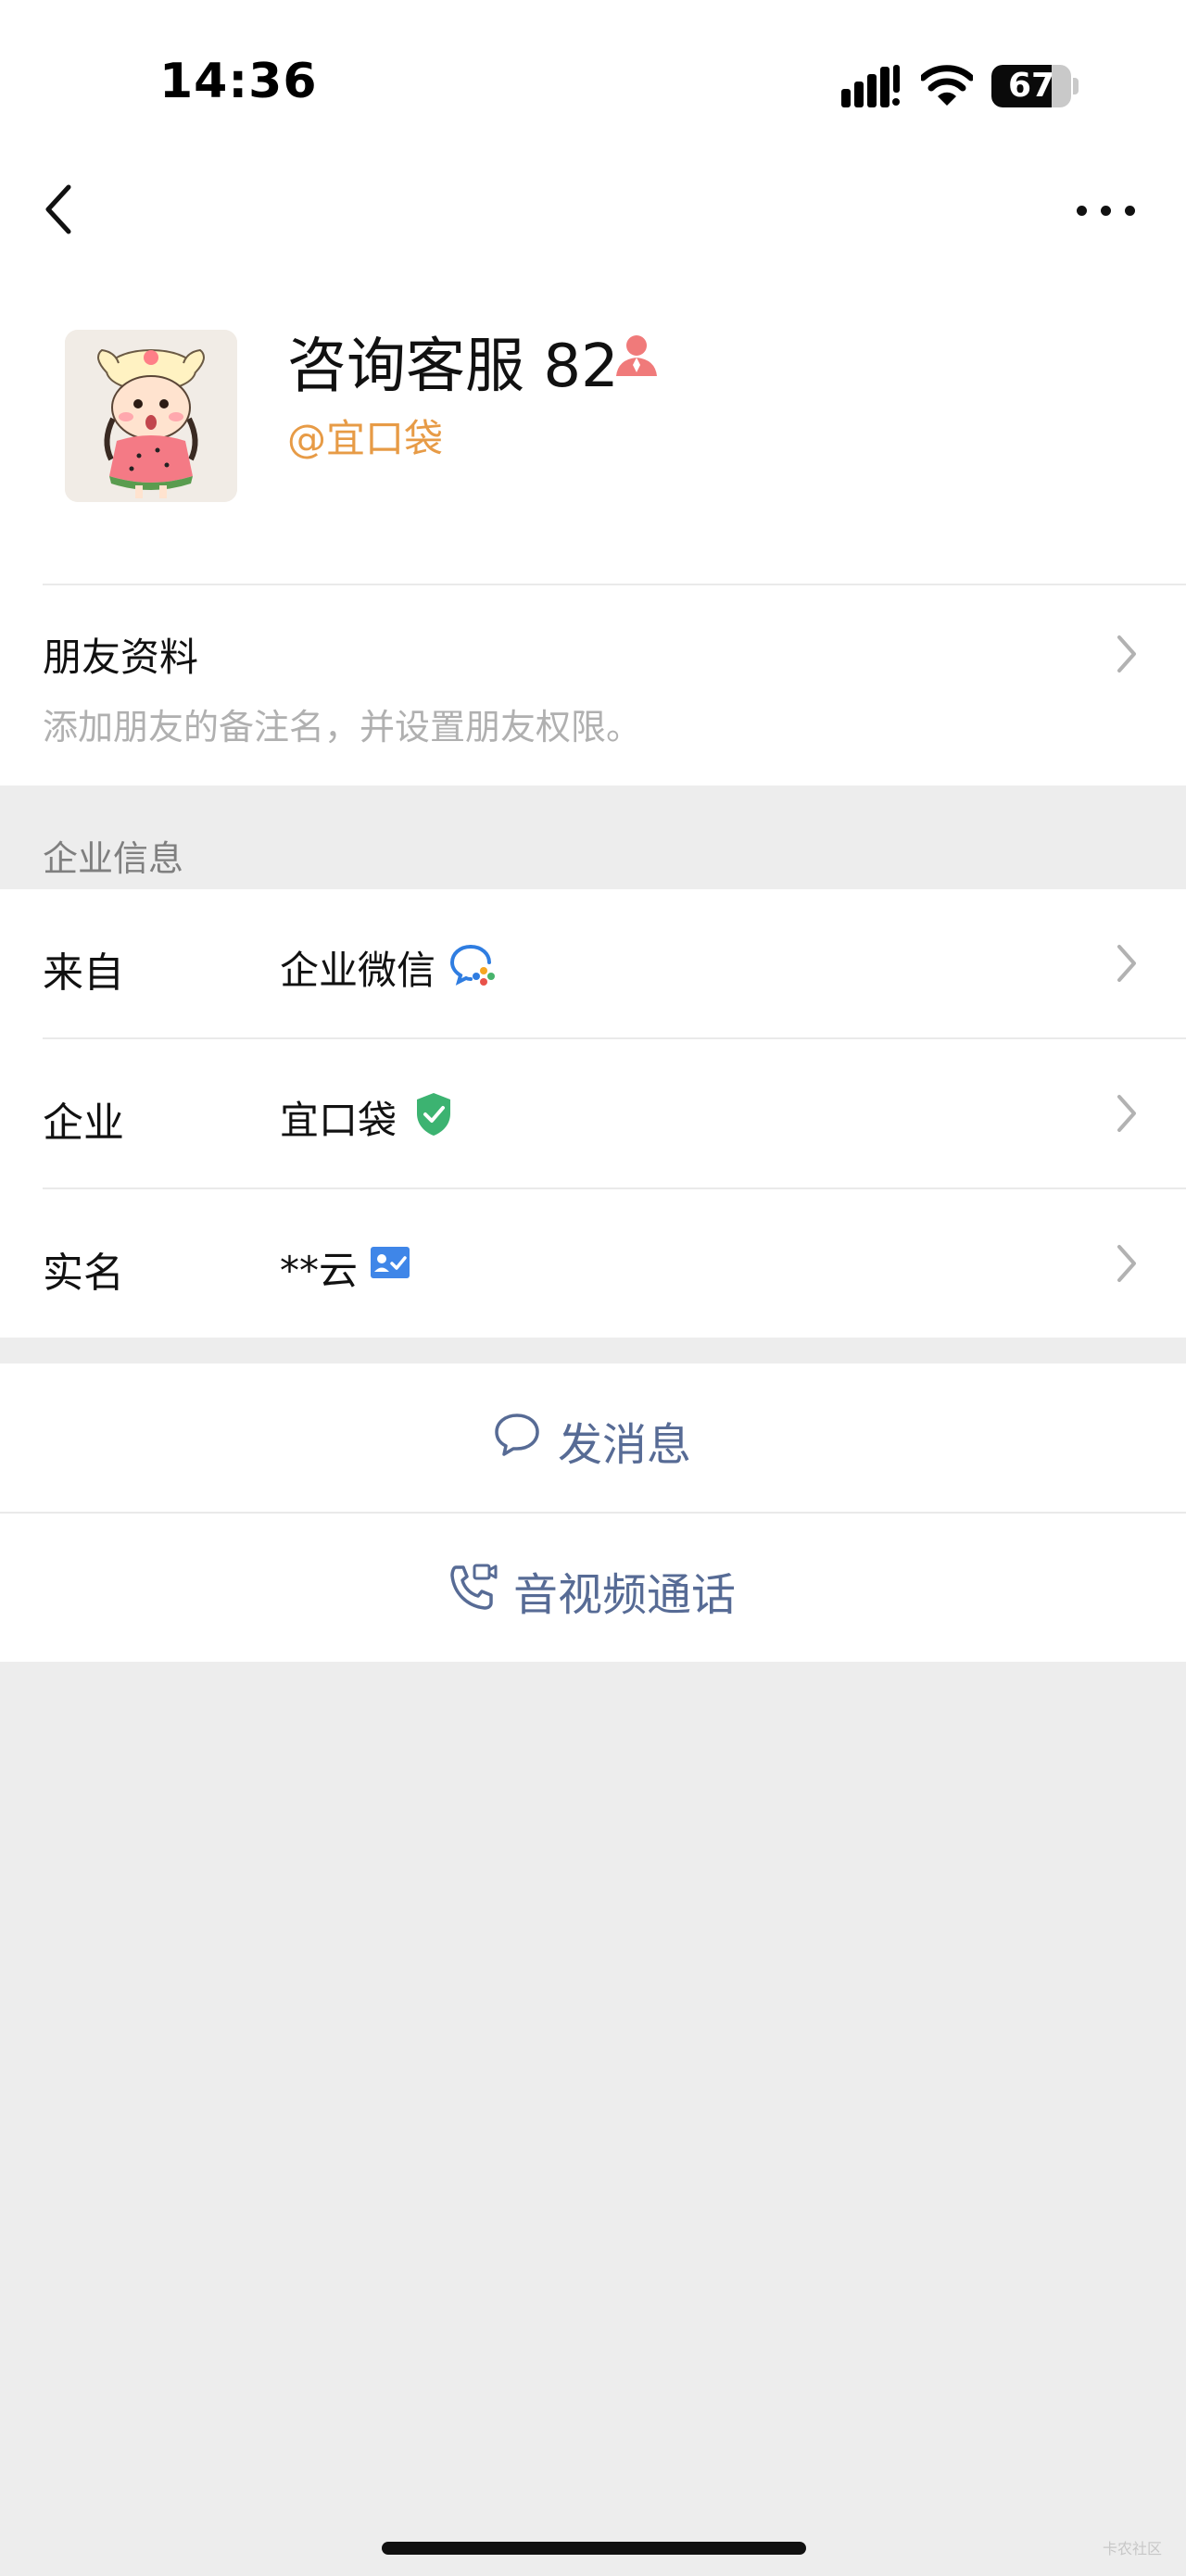 The width and height of the screenshot is (1186, 2576). I want to click on action-buttons: 发消息 音视频通话, so click(593, 1512).